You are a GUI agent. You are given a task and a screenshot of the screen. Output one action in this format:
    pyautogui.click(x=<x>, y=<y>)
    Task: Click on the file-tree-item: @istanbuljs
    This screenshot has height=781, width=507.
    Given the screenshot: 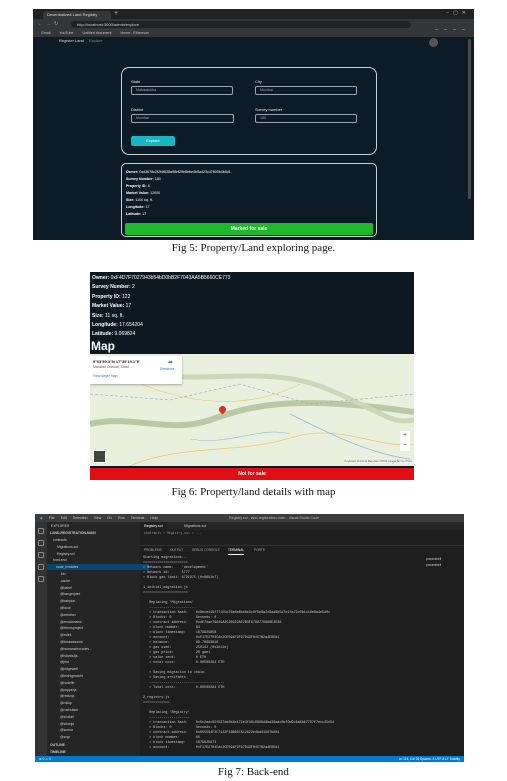 What is the action you would take?
    pyautogui.click(x=100, y=656)
    